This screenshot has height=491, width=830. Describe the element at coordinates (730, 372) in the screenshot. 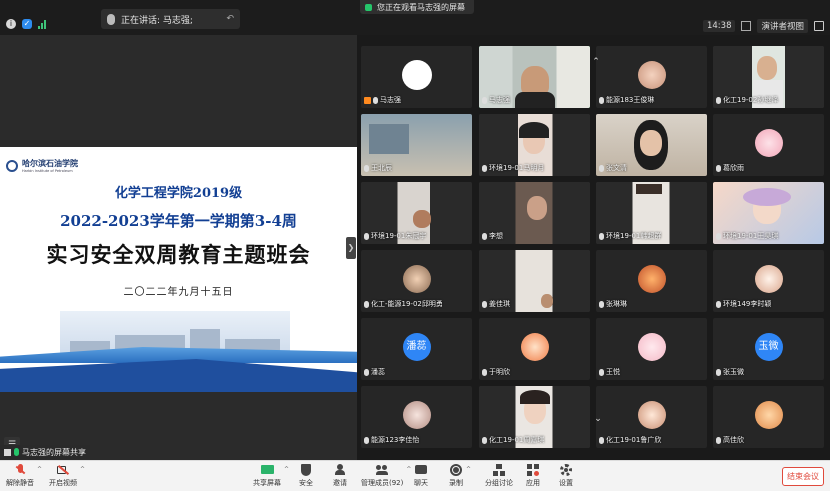

I see `participant-name-tag: 张玉微` at that location.